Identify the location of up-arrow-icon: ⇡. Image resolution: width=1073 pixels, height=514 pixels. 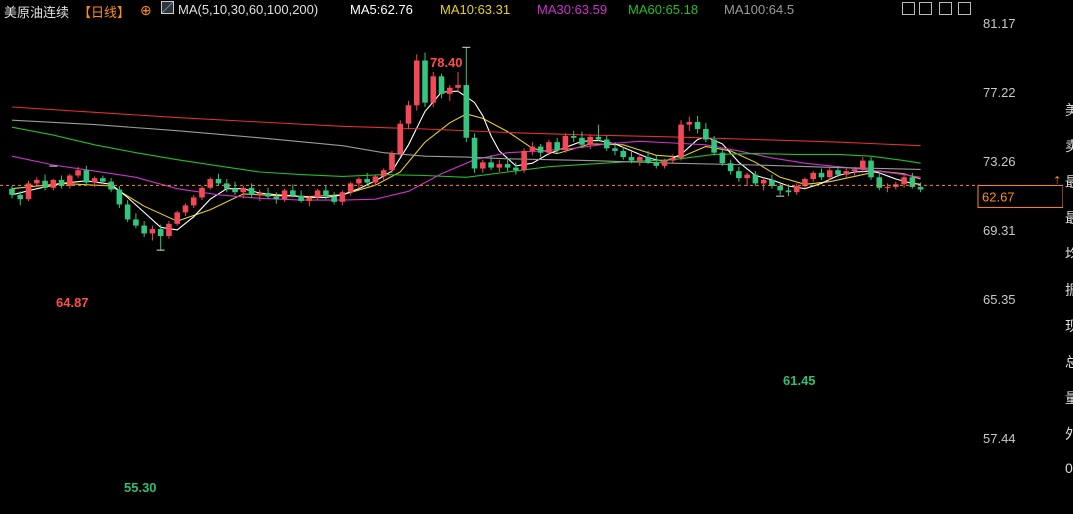
(1057, 180).